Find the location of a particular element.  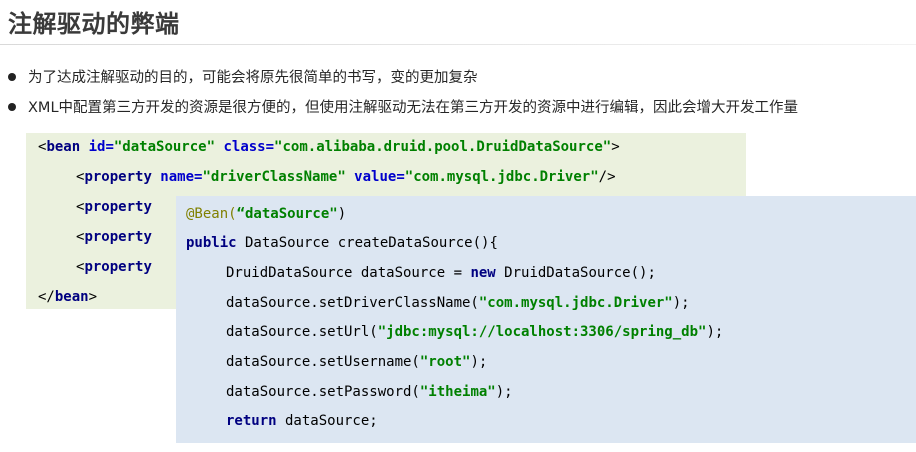

xml-value: "com.alibaba.druid.pool.DruidDataSource" is located at coordinates (443, 147).